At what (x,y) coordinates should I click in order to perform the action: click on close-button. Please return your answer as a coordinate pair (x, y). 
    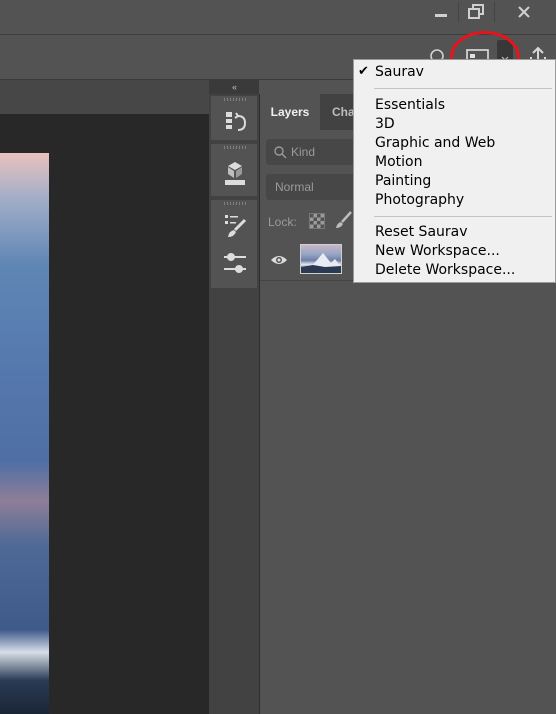
    Looking at the image, I should click on (524, 12).